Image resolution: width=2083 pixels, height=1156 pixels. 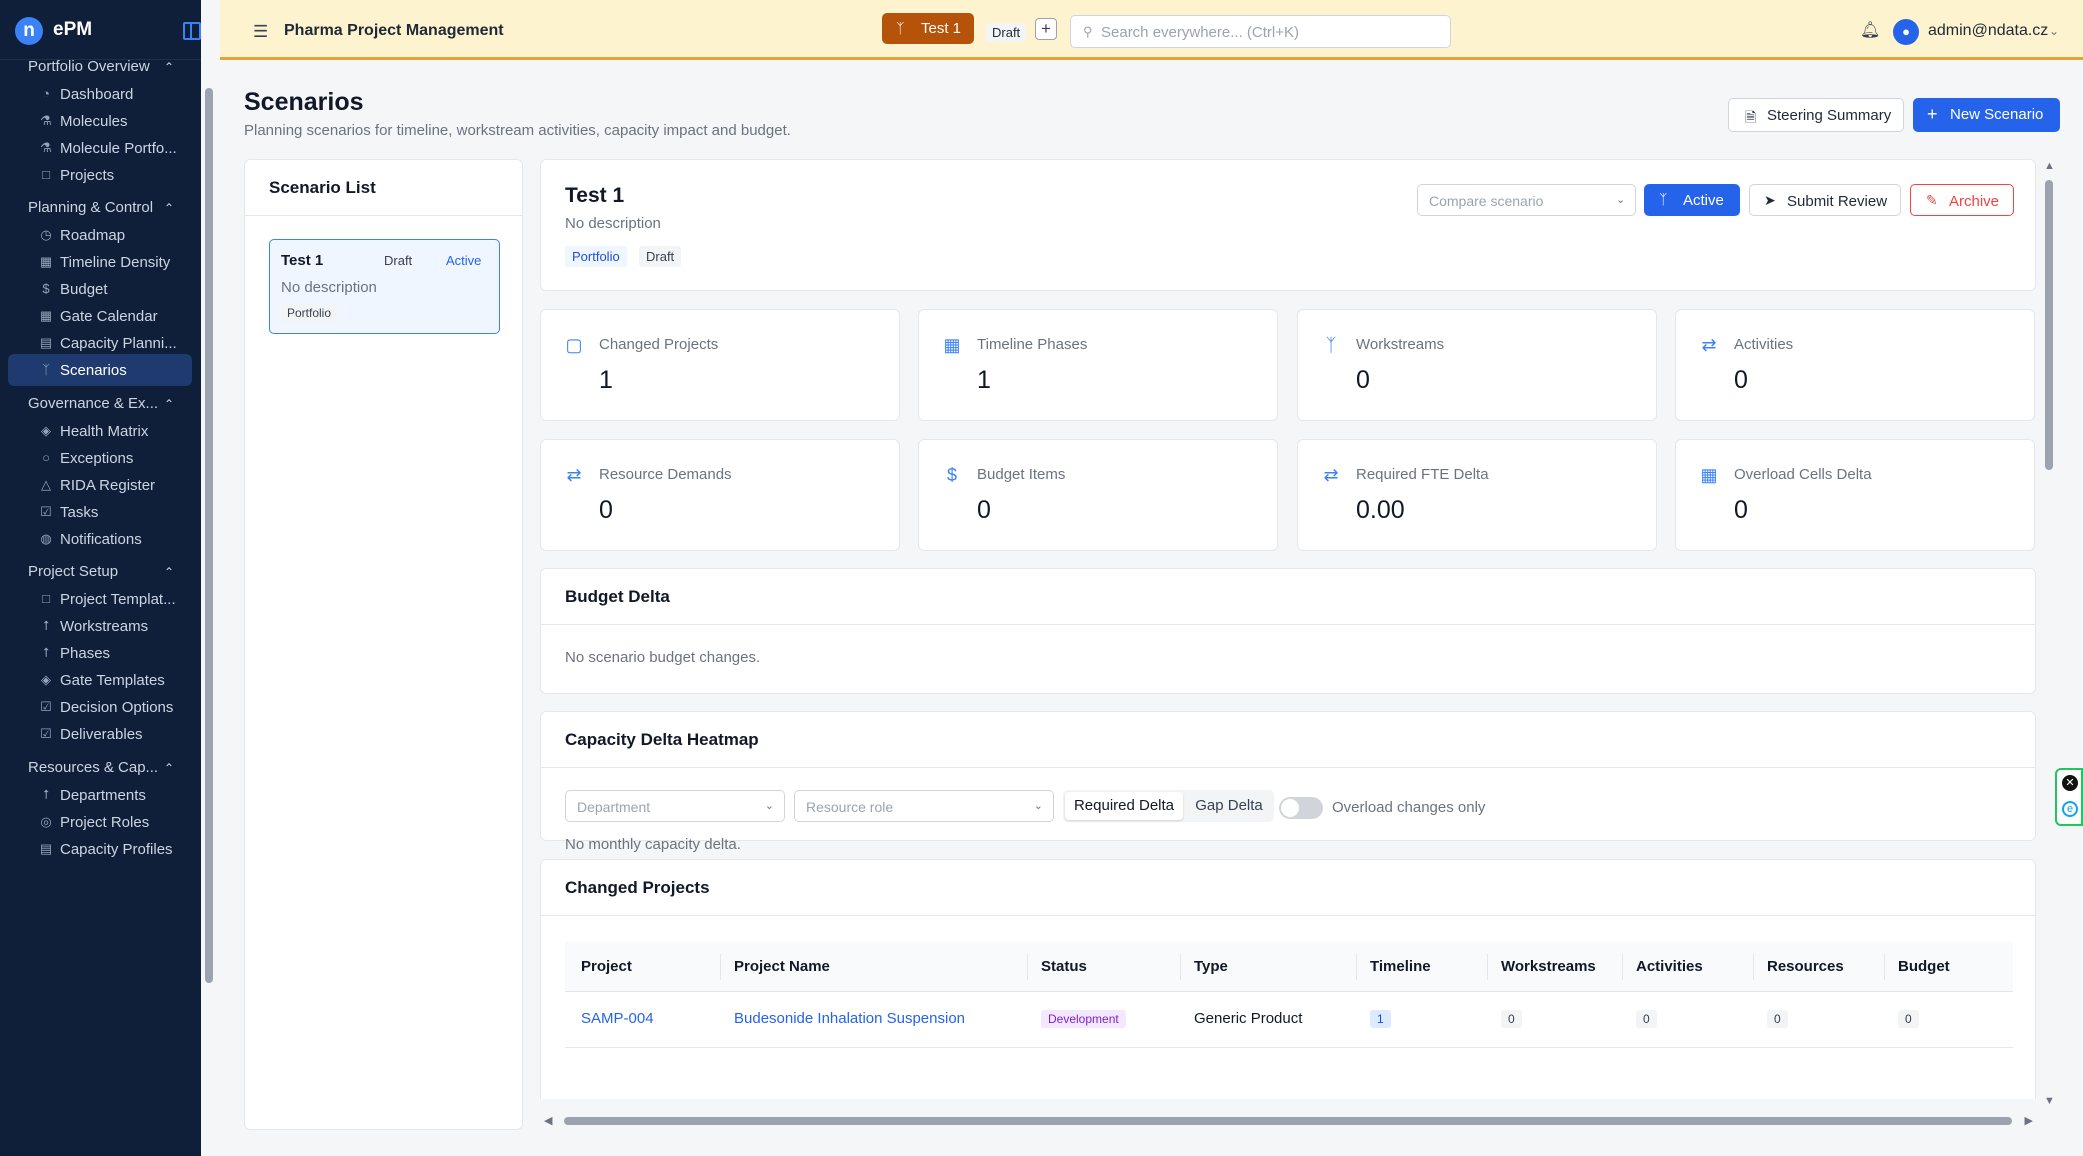 I want to click on submit-review-button: ➤ Submit Review, so click(x=1825, y=200).